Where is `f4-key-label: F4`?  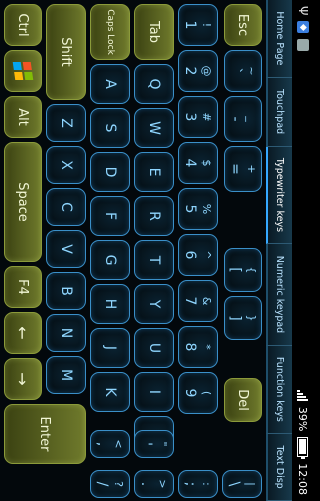 f4-key-label: F4 is located at coordinates (23, 287).